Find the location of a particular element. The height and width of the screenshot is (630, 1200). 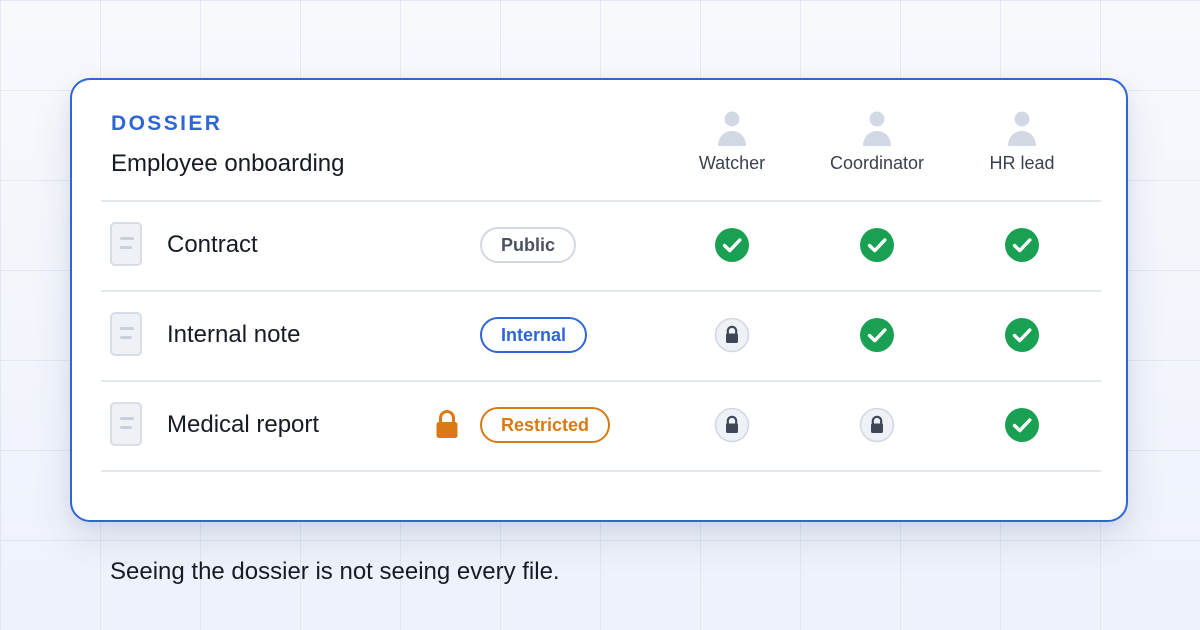

file-row: Contract Public is located at coordinates (601, 245).